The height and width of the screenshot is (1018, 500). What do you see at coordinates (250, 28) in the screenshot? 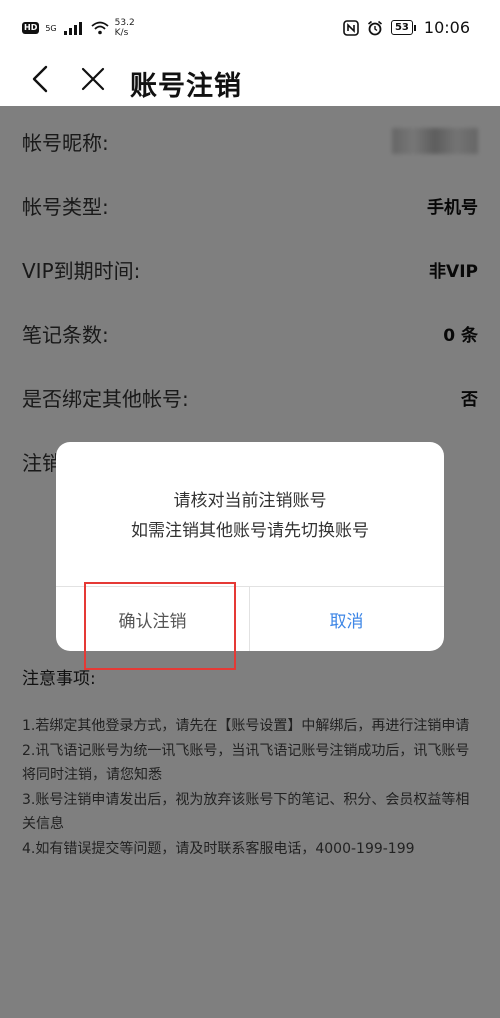
I see `status-bar: HD 5G 53.2 K/s 53 10:06` at bounding box center [250, 28].